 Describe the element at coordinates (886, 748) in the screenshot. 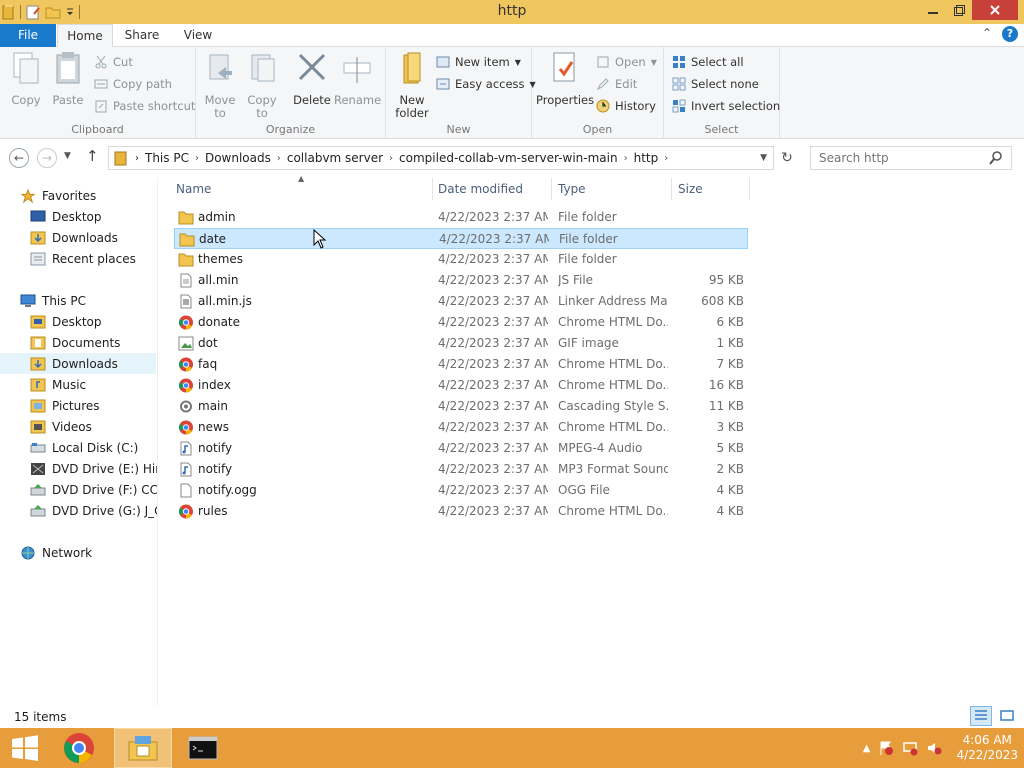

I see `action-center-flag-icon` at that location.